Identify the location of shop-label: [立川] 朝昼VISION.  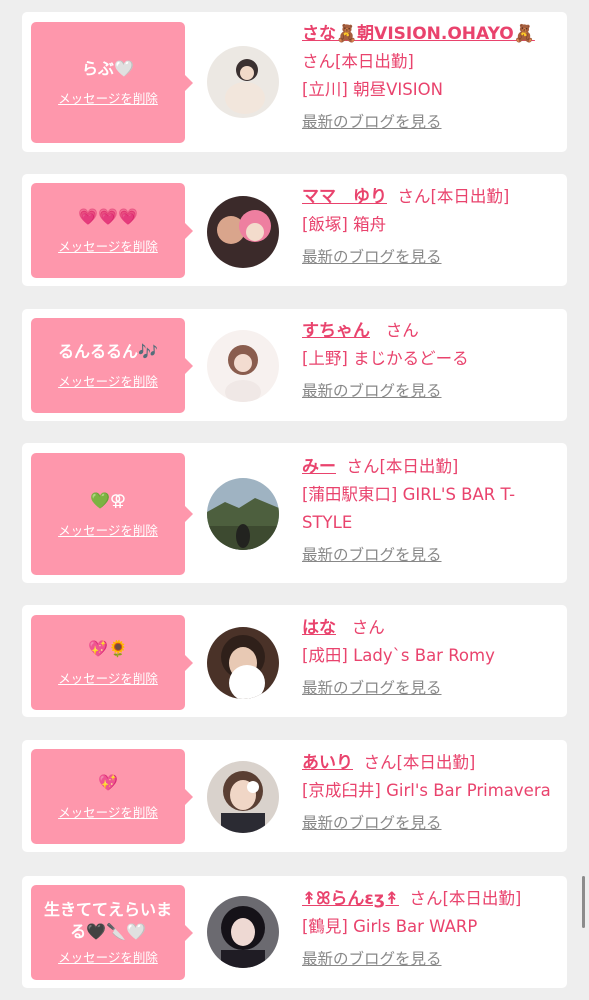
(372, 89).